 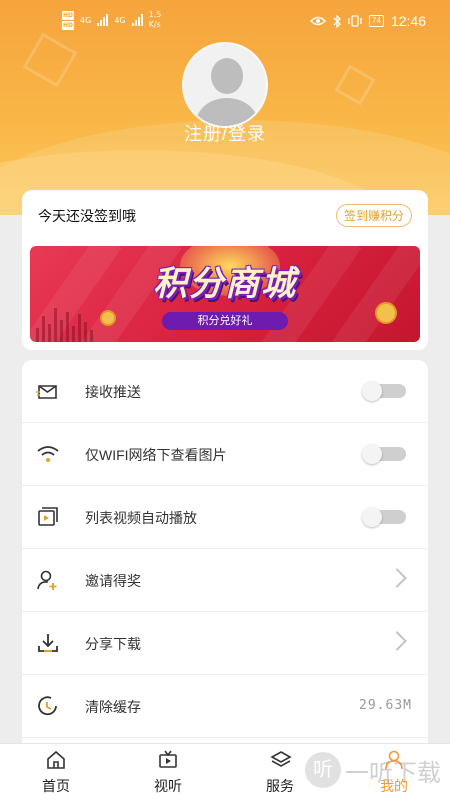 What do you see at coordinates (56, 786) in the screenshot?
I see `nav-label: 首页` at bounding box center [56, 786].